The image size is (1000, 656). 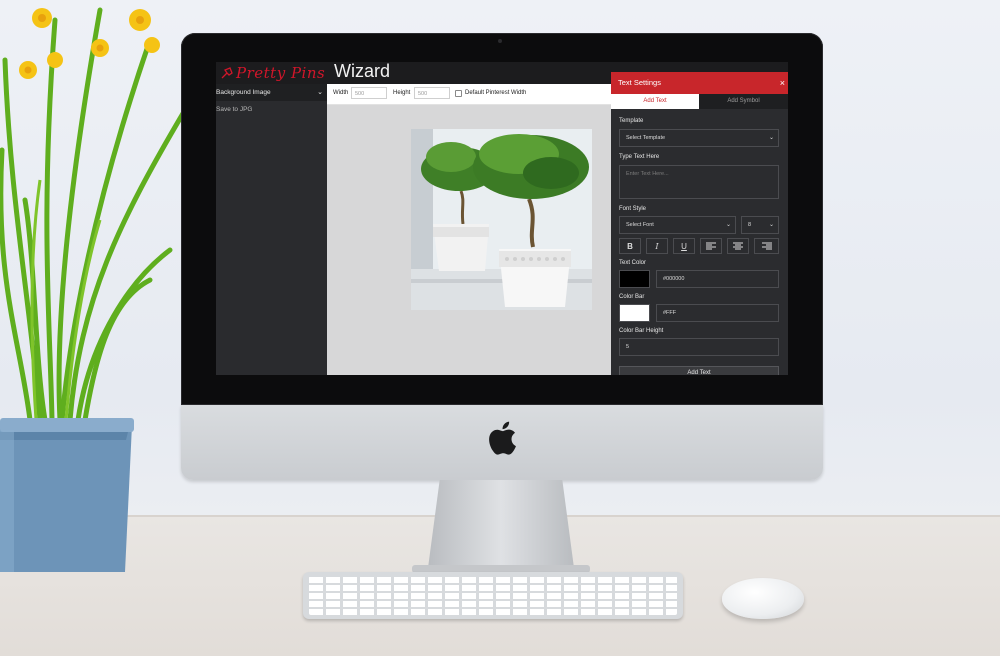 What do you see at coordinates (633, 209) in the screenshot?
I see `font-style-label: Font Style` at bounding box center [633, 209].